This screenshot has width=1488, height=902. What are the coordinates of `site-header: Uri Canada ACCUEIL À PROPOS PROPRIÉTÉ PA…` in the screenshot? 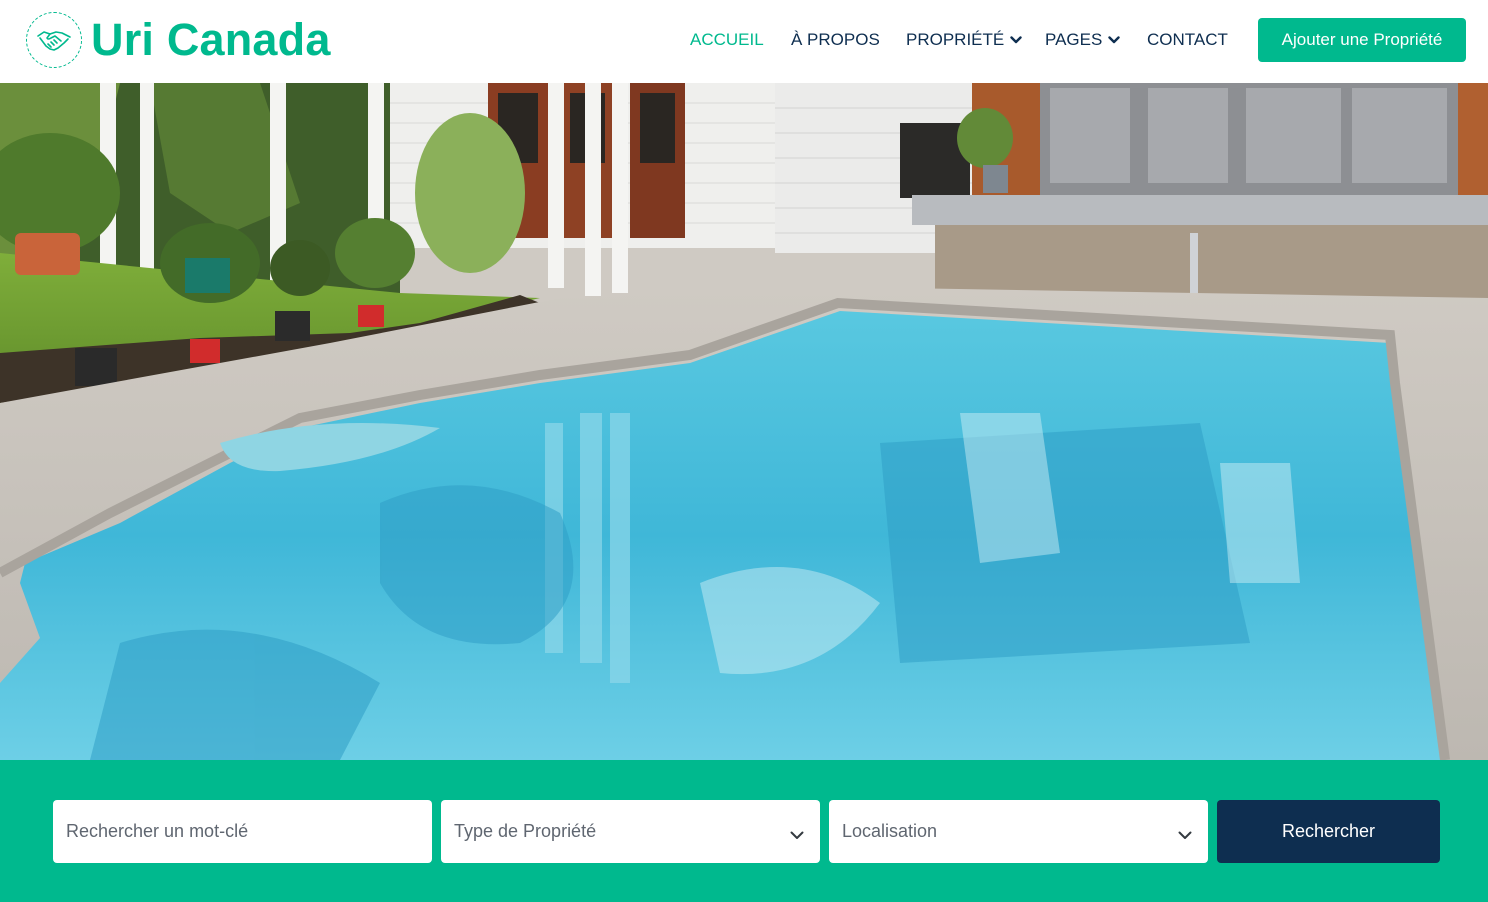 It's located at (744, 41).